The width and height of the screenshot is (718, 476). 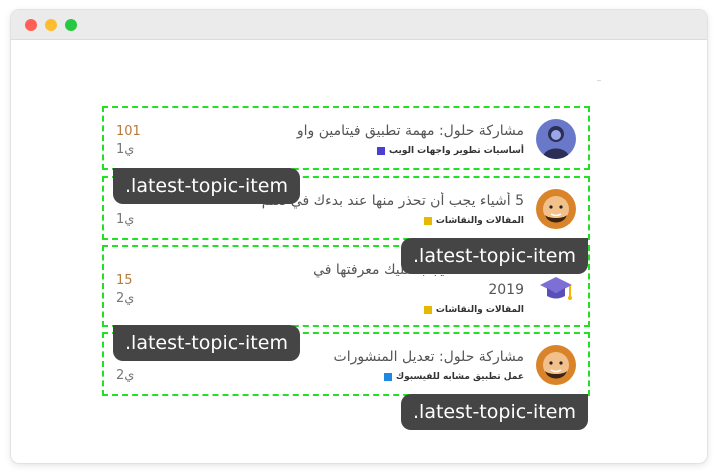 What do you see at coordinates (31, 25) in the screenshot?
I see `close-window-button` at bounding box center [31, 25].